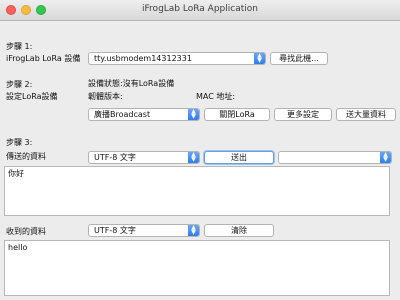  I want to click on receive-encoding-select: UTF-8 文字 ▲ ▼, so click(144, 230).